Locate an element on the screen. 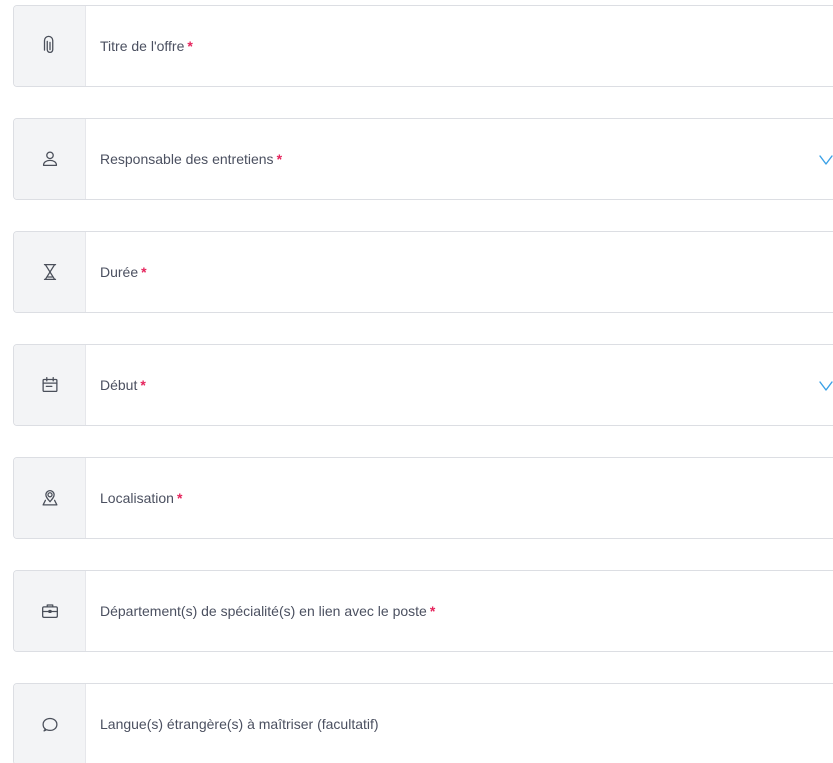 The width and height of the screenshot is (833, 763). calendar-icon is located at coordinates (49, 385).